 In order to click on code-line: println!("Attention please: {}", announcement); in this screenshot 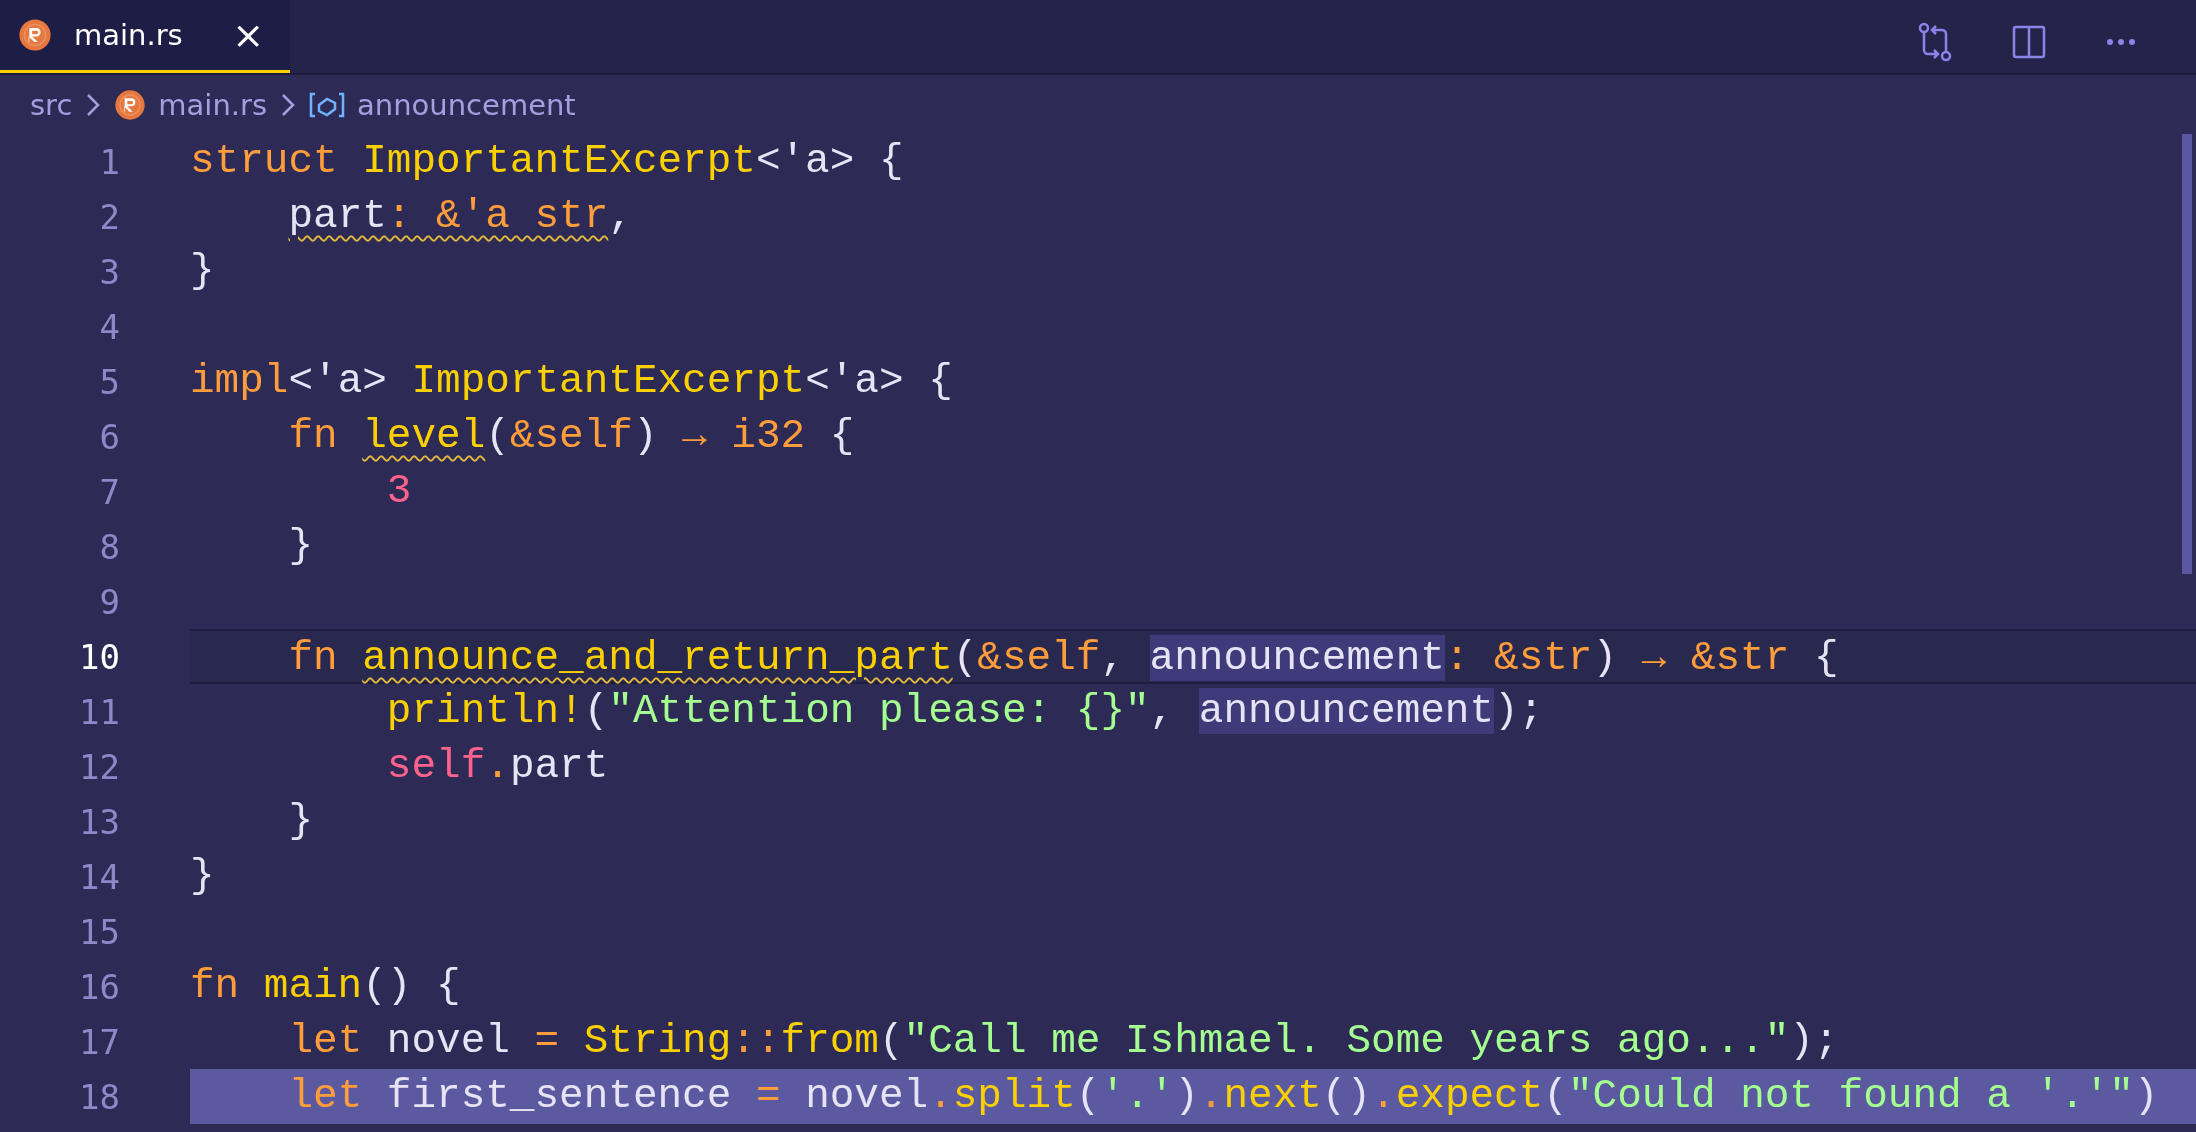, I will do `click(965, 711)`.